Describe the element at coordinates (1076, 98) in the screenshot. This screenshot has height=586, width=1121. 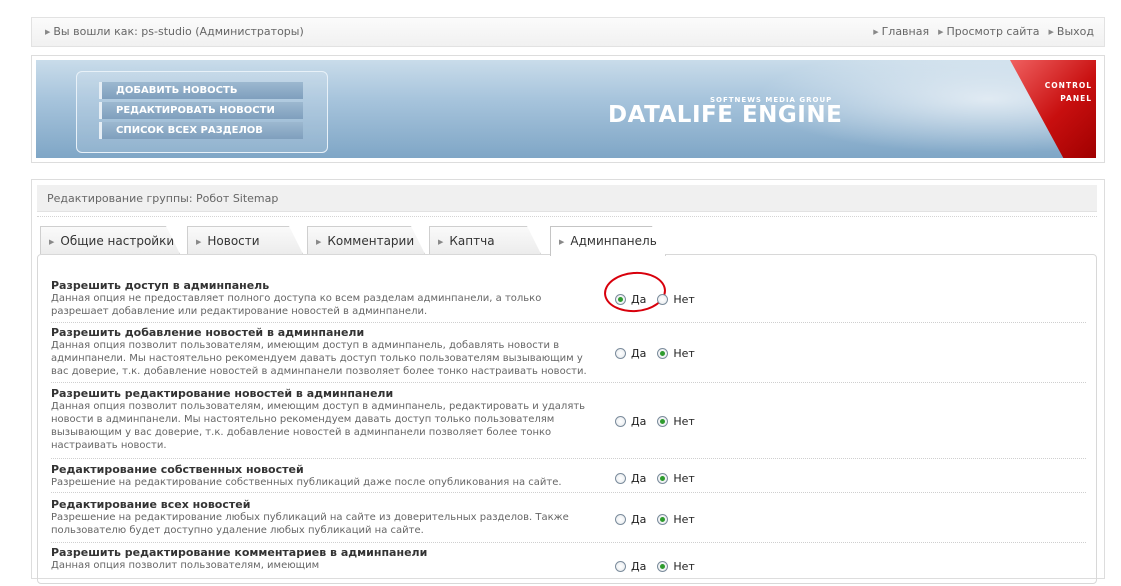
I see `control-panel-line2: PANEL` at that location.